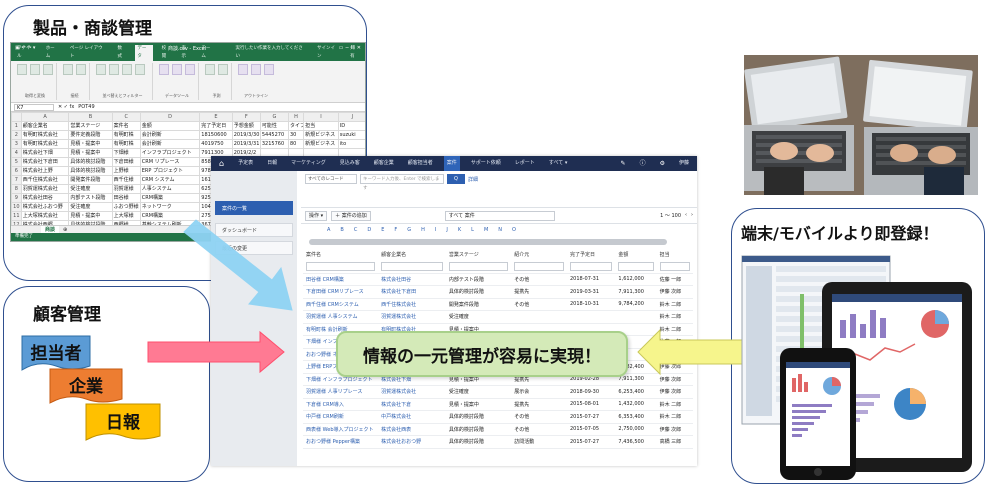 Image resolution: width=989 pixels, height=488 pixels. Describe the element at coordinates (861, 125) in the screenshot. I see `laptop-typing-photo` at that location.